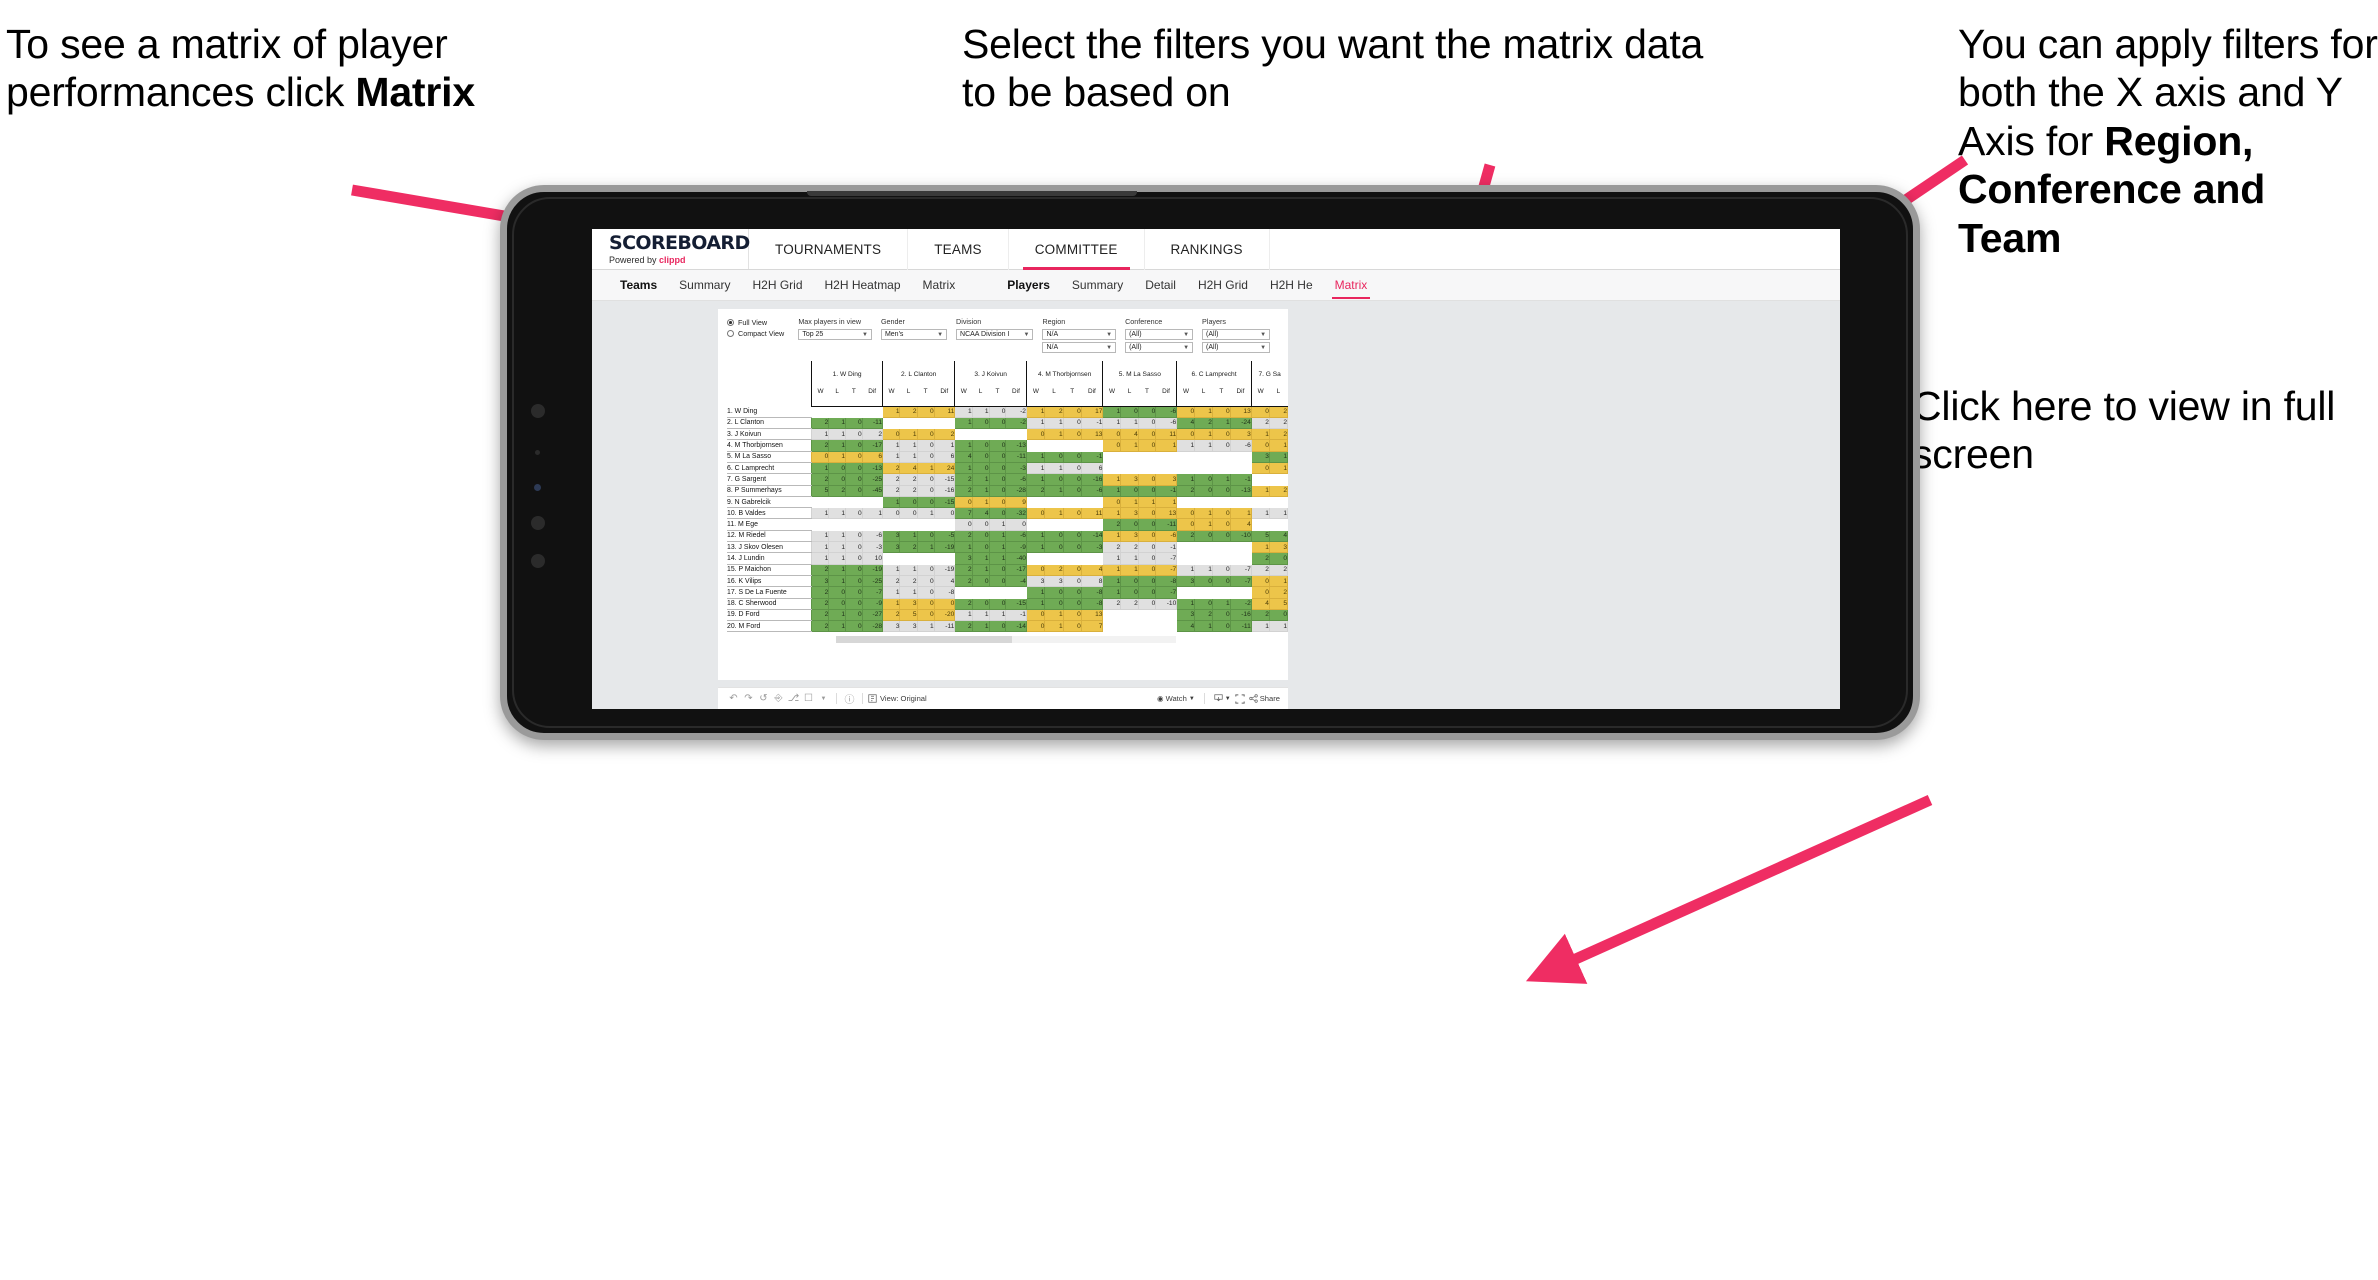 The width and height of the screenshot is (2378, 1280). Describe the element at coordinates (914, 334) in the screenshot. I see `filter-gender-select: Men's ▼` at that location.